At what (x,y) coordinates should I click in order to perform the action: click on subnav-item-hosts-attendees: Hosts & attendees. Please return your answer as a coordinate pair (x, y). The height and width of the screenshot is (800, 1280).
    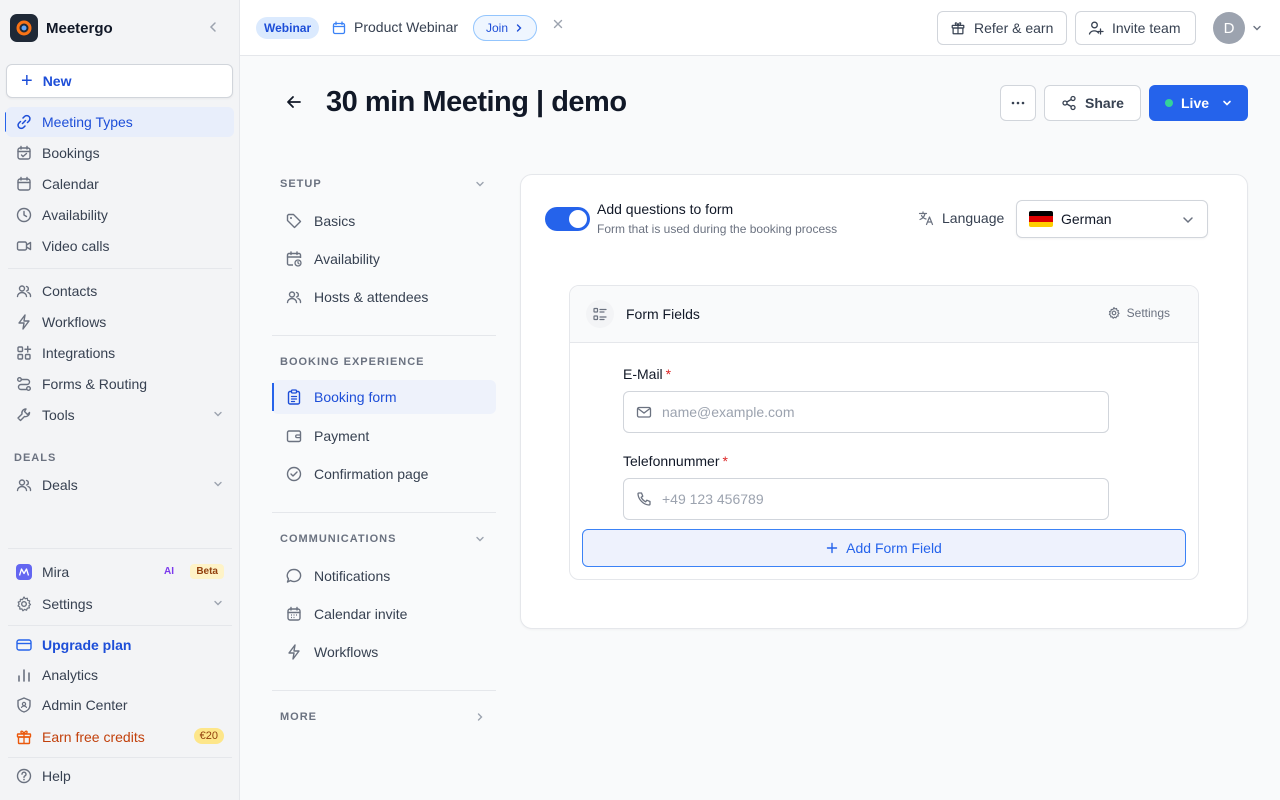
    Looking at the image, I should click on (384, 297).